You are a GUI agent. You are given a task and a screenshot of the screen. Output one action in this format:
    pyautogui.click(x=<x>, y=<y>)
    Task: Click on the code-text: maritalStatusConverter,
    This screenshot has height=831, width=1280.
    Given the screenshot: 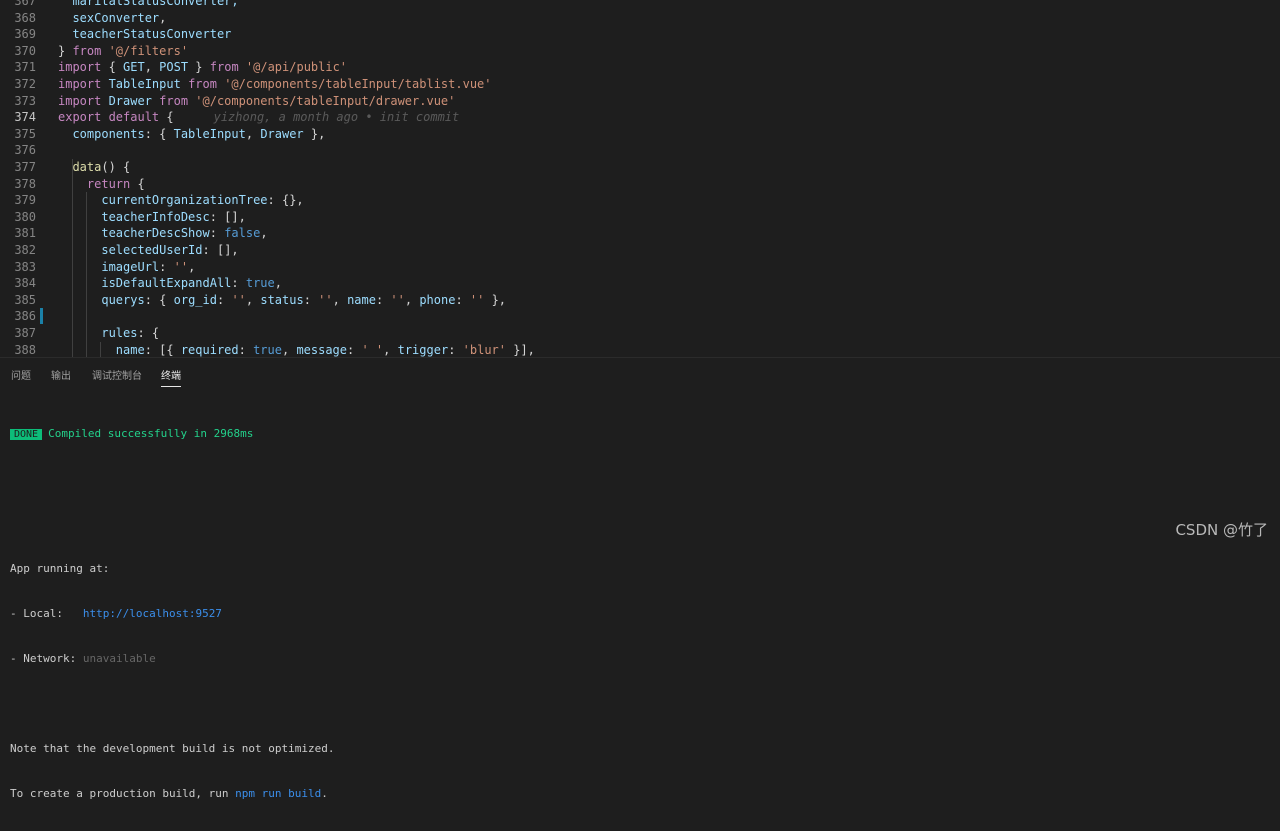 What is the action you would take?
    pyautogui.click(x=155, y=4)
    